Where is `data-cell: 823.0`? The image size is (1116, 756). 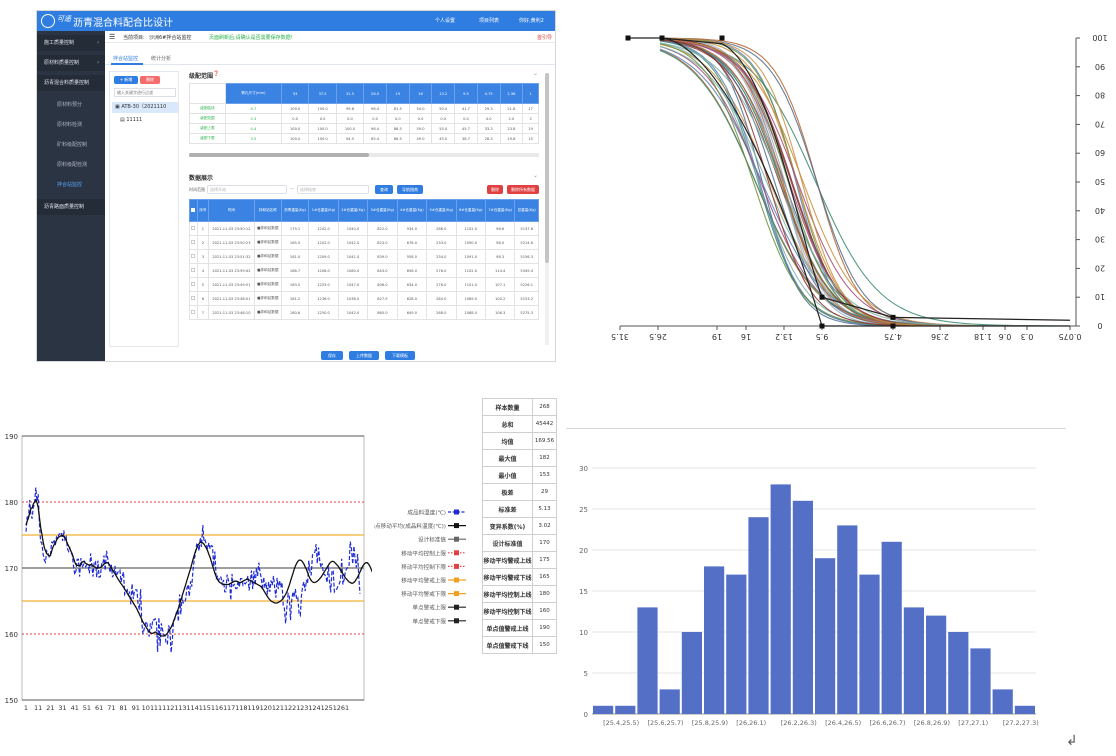 data-cell: 823.0 is located at coordinates (382, 242).